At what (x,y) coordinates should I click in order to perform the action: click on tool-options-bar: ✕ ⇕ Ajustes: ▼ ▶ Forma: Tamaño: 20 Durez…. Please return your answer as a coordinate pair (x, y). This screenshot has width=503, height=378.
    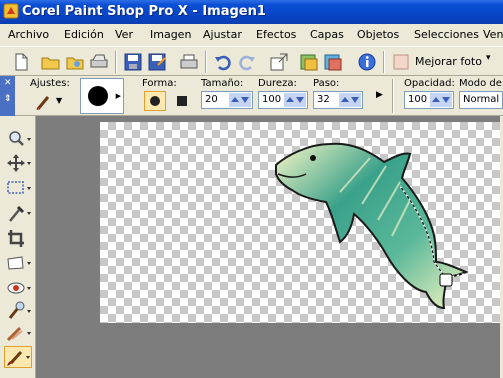
    Looking at the image, I should click on (251, 96).